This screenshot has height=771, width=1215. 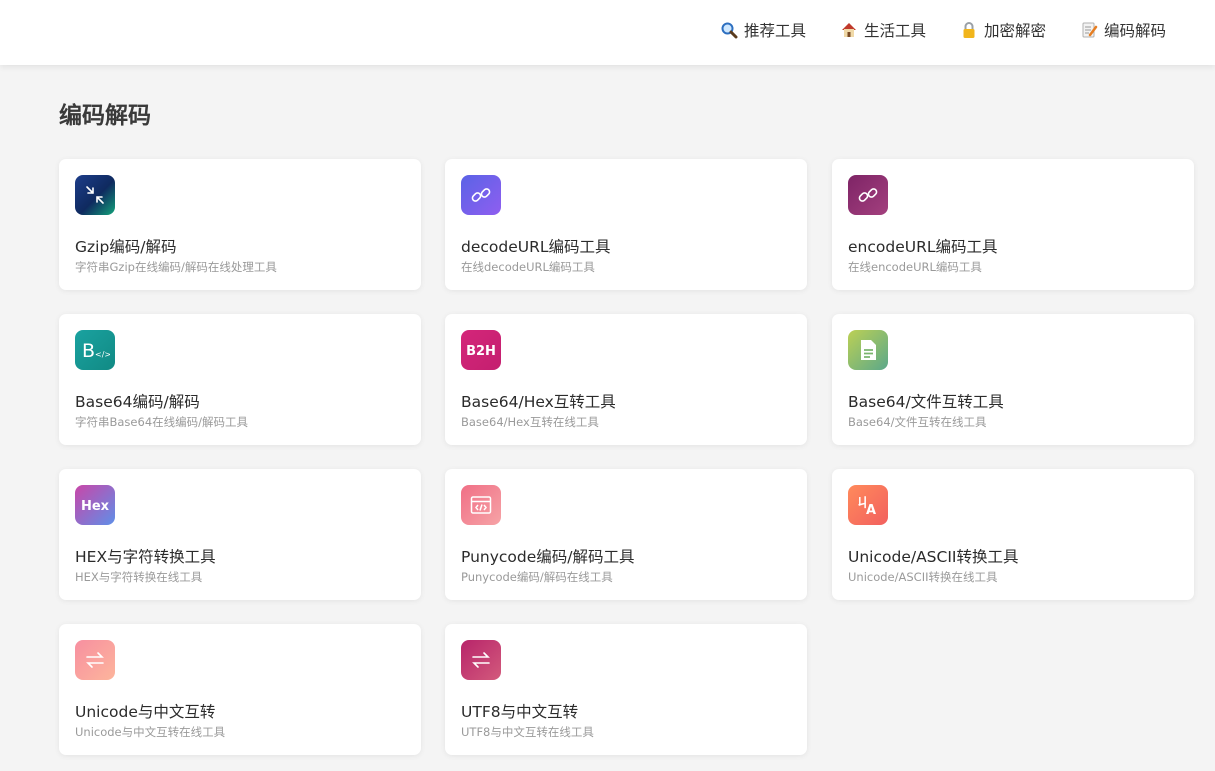 What do you see at coordinates (1013, 379) in the screenshot?
I see `tool-card-base64-file: Base64/文件互转工具 Base64/文件互转在线工具` at bounding box center [1013, 379].